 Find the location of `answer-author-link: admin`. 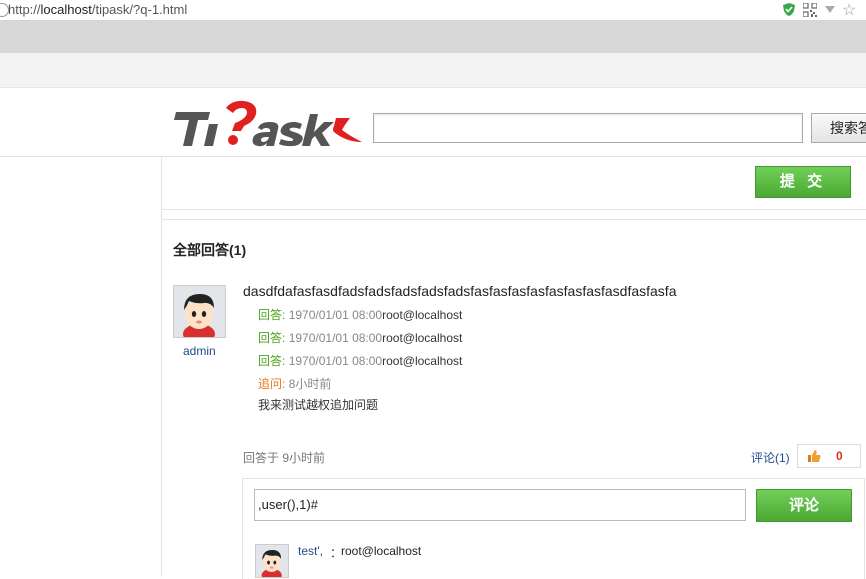

answer-author-link: admin is located at coordinates (199, 351).